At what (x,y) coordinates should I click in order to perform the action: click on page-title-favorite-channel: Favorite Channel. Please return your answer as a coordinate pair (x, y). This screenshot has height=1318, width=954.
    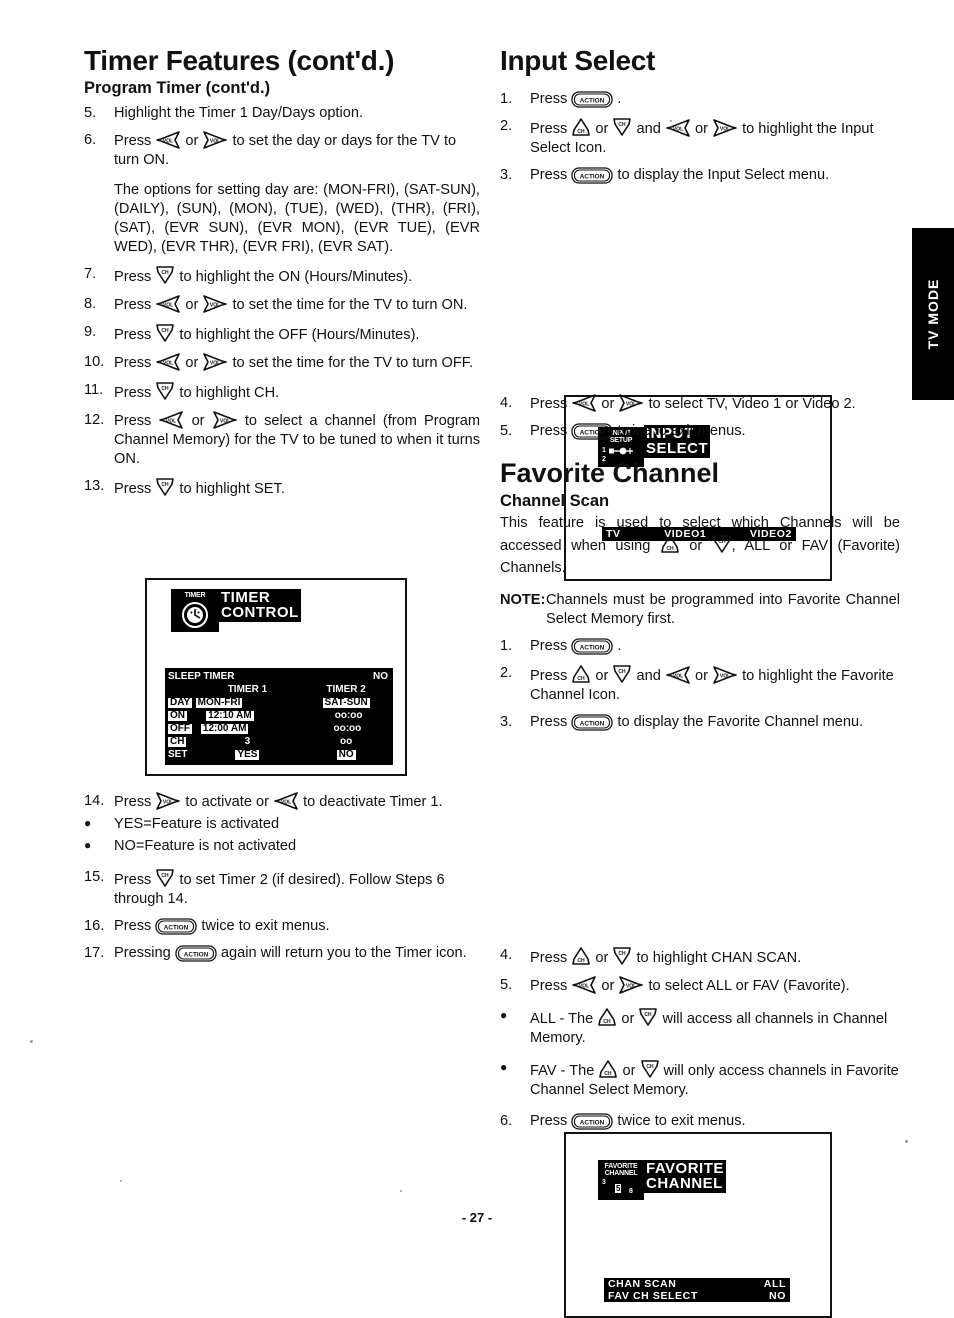
    Looking at the image, I should click on (610, 472).